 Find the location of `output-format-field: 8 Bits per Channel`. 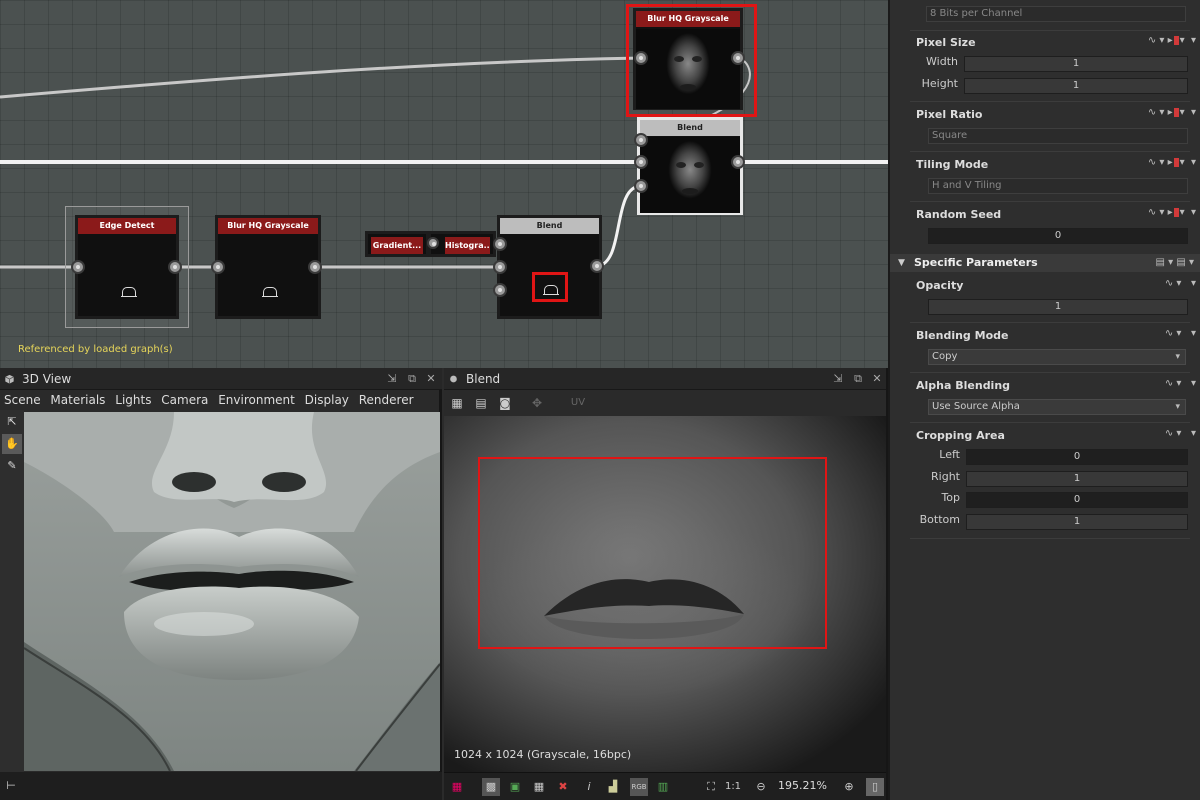

output-format-field: 8 Bits per Channel is located at coordinates (1056, 14).